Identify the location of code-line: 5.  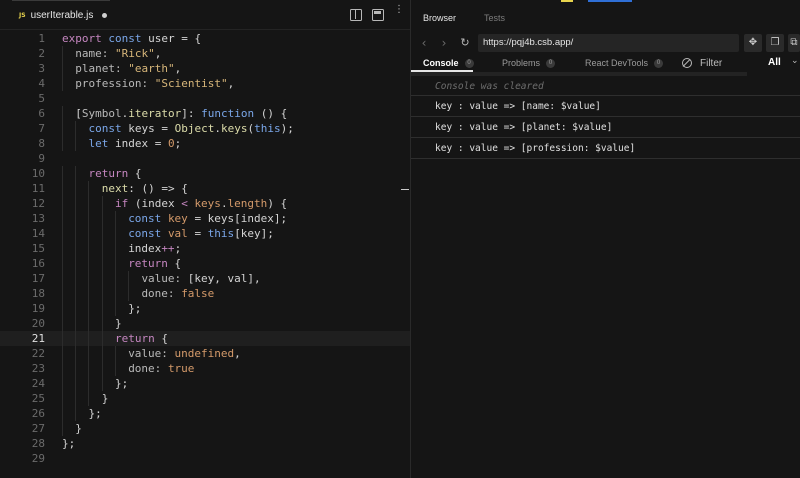
(205, 98).